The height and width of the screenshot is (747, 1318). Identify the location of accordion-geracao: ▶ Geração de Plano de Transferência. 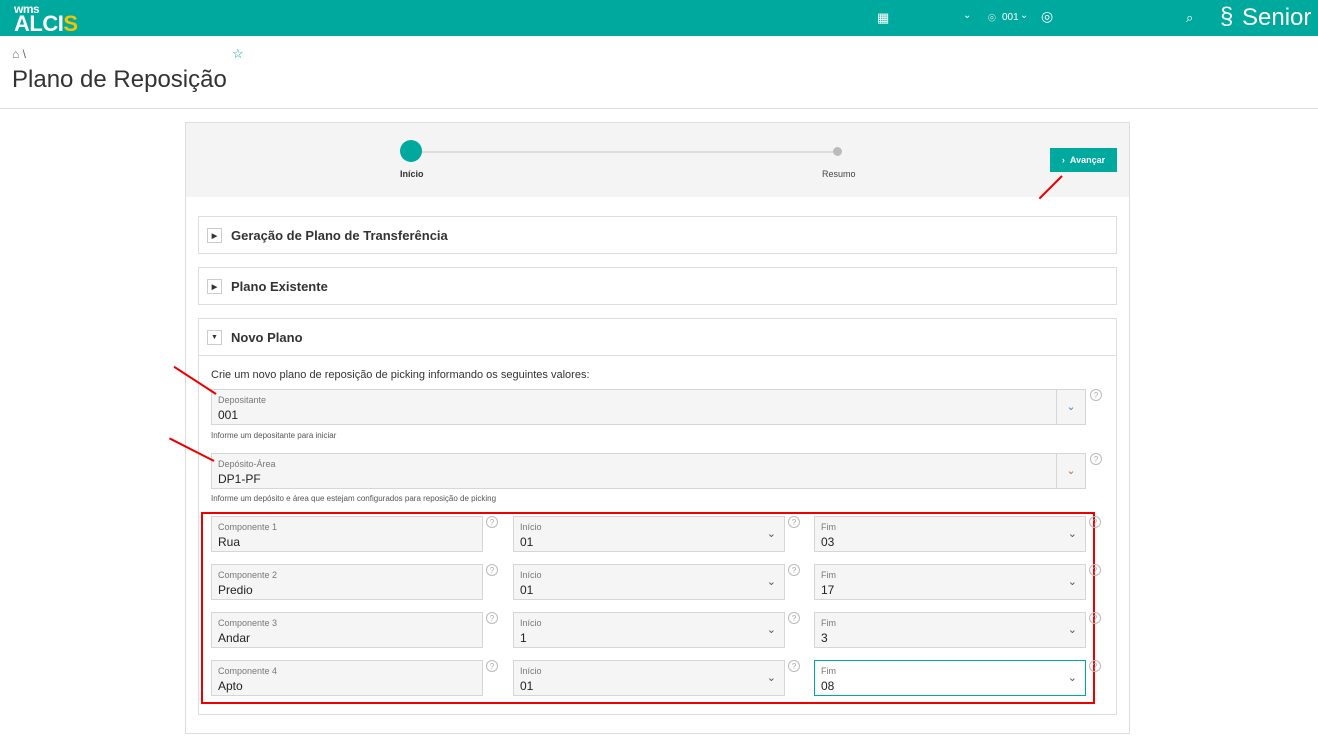
(657, 235).